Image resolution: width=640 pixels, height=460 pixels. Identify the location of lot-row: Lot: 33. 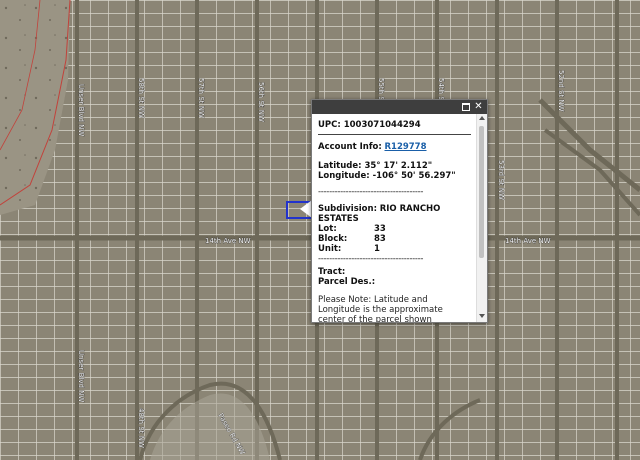
(394, 229).